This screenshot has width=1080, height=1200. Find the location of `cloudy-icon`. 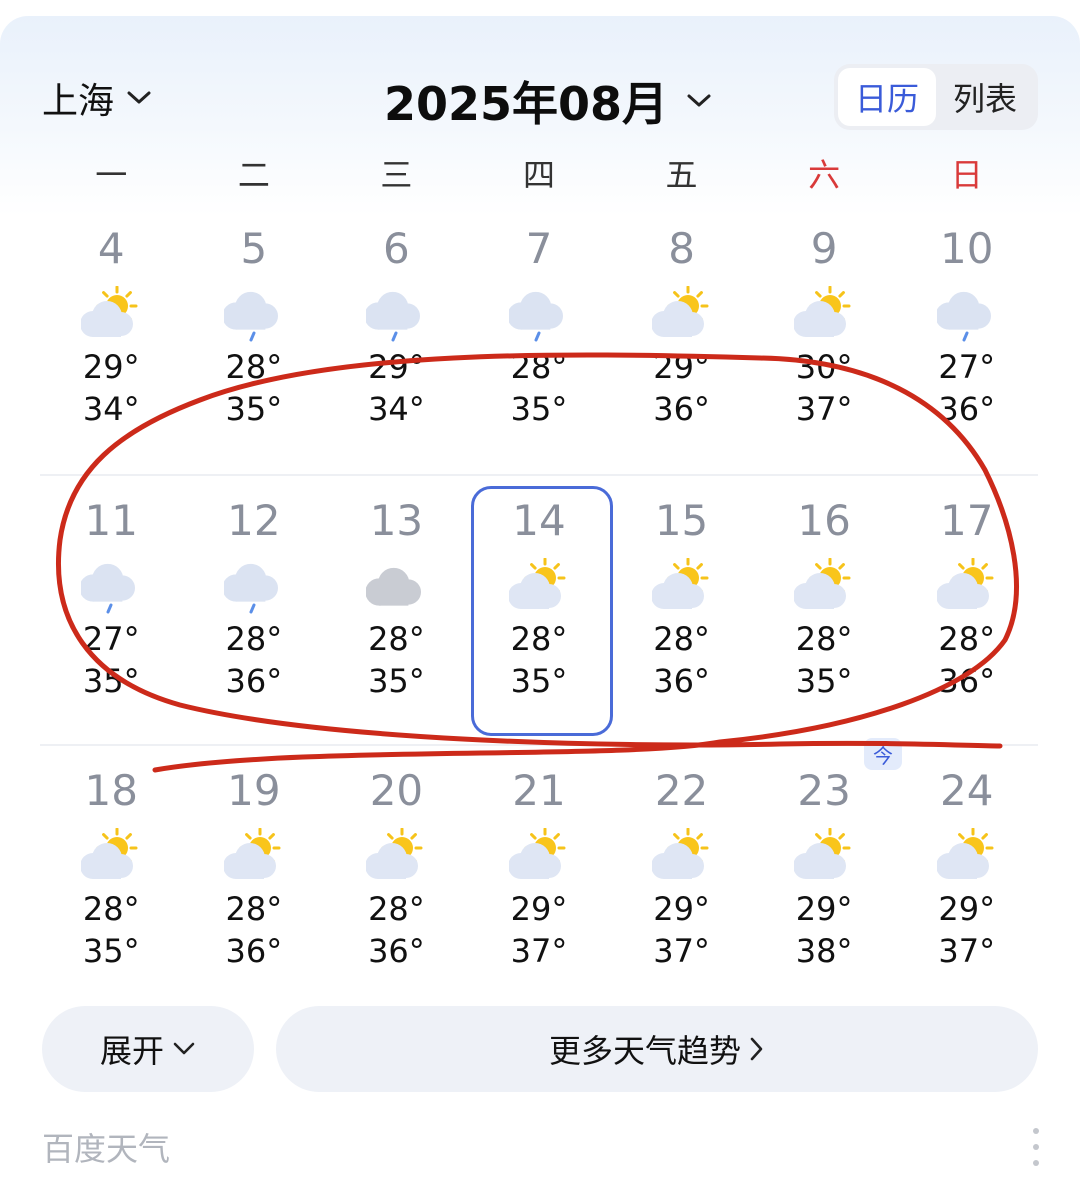

cloudy-icon is located at coordinates (394, 586).